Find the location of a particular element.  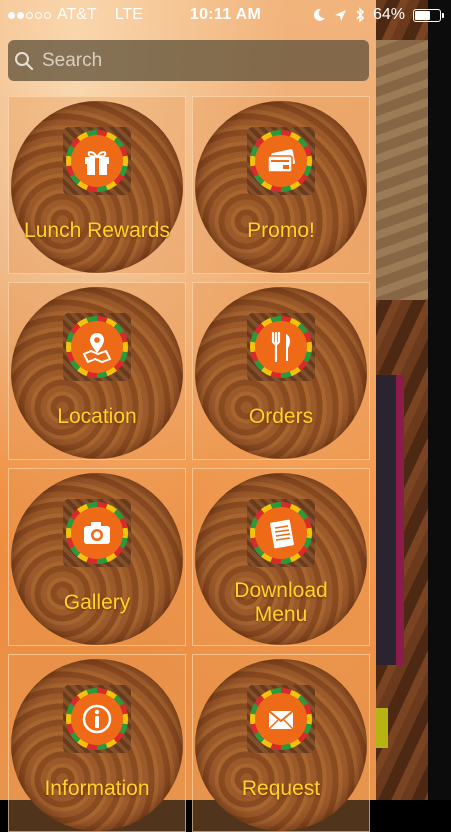

camera-icon is located at coordinates (97, 533).